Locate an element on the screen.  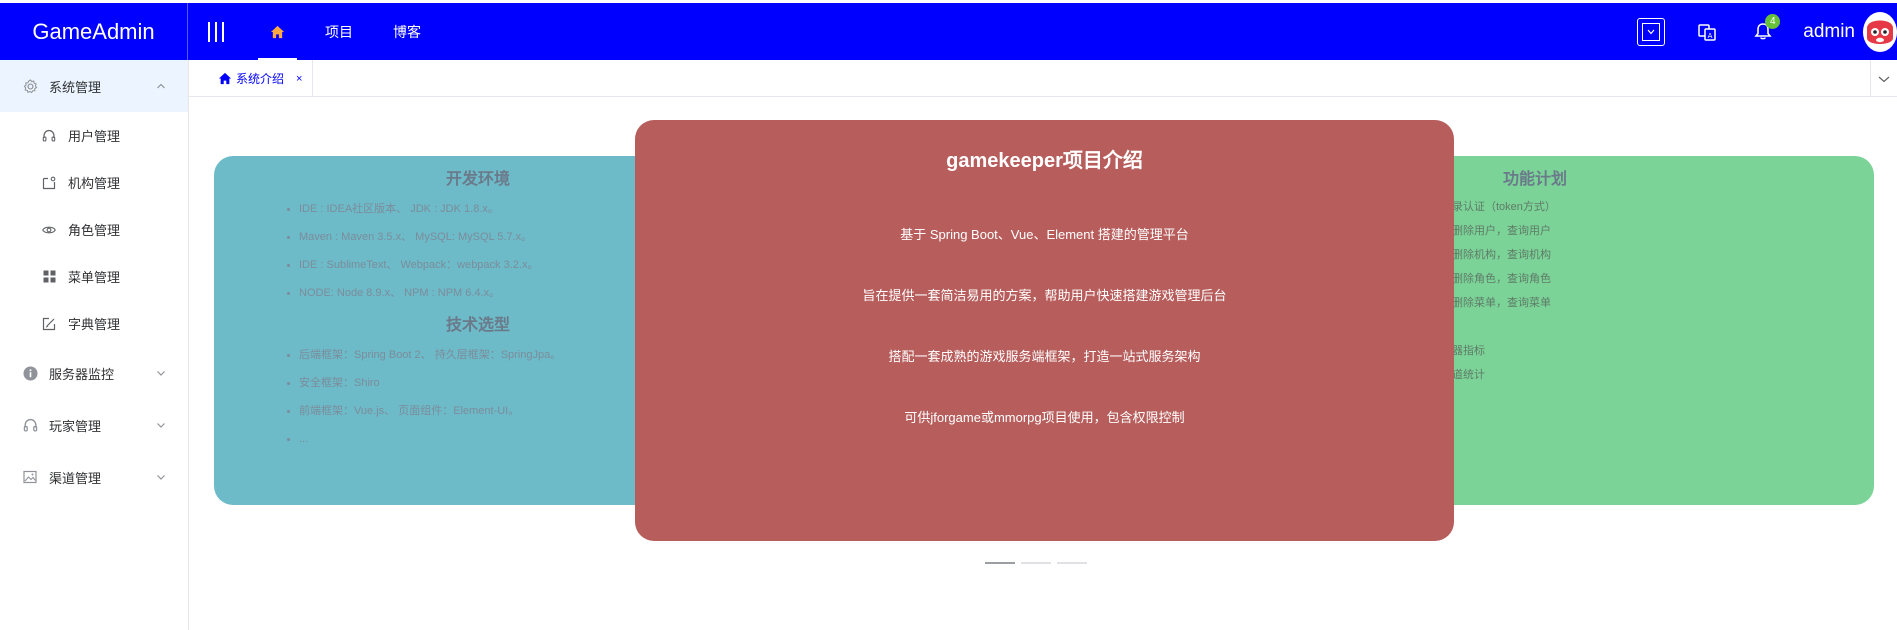
sidebar-item-users: 用户管理 is located at coordinates (94, 135).